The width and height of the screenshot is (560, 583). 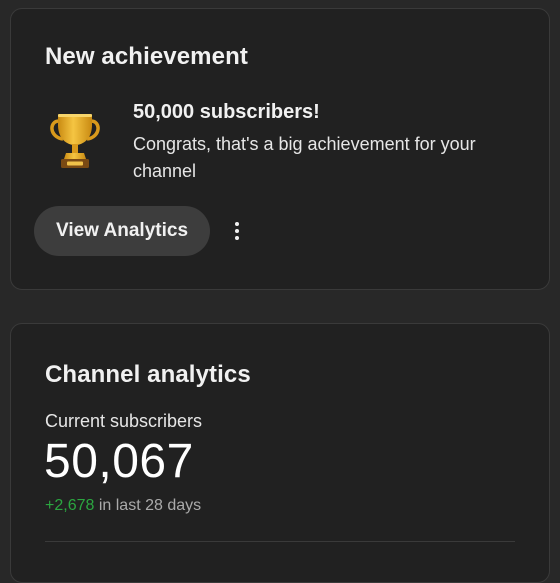 What do you see at coordinates (148, 374) in the screenshot?
I see `analytics-card-title: Channel analytics` at bounding box center [148, 374].